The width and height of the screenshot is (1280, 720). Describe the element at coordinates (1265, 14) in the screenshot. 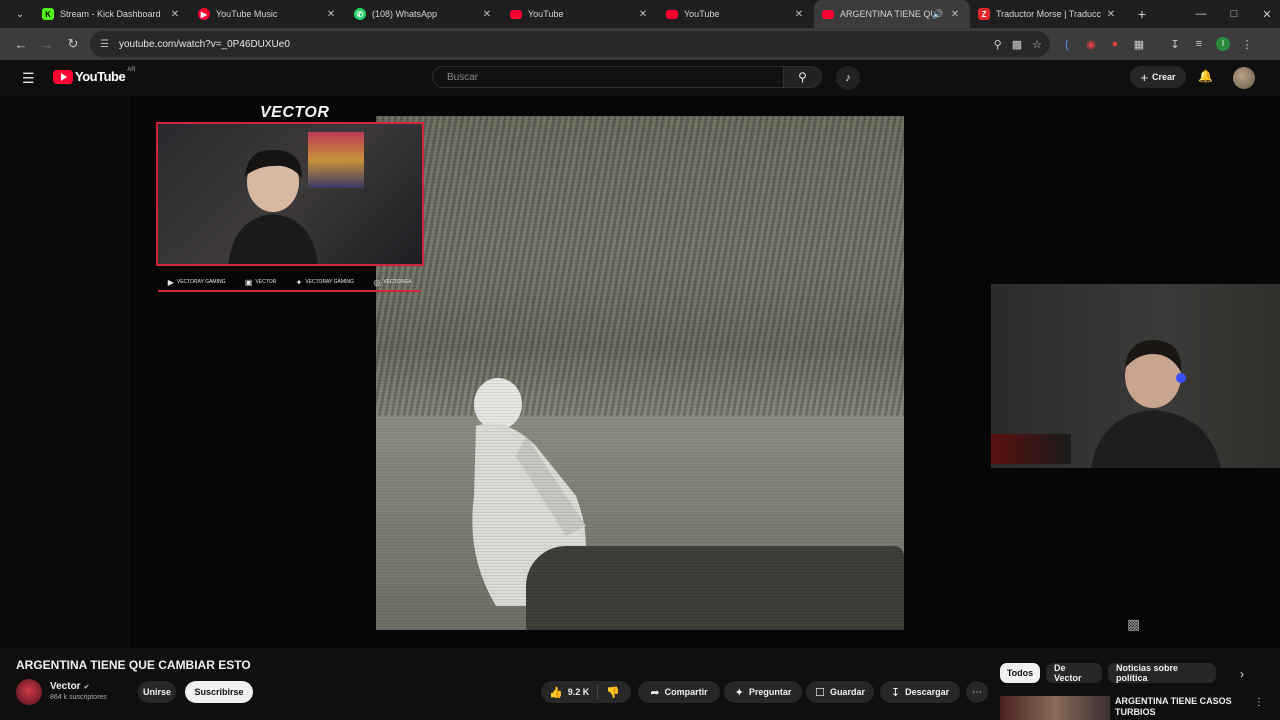

I see `window-close-icon: ✕` at that location.